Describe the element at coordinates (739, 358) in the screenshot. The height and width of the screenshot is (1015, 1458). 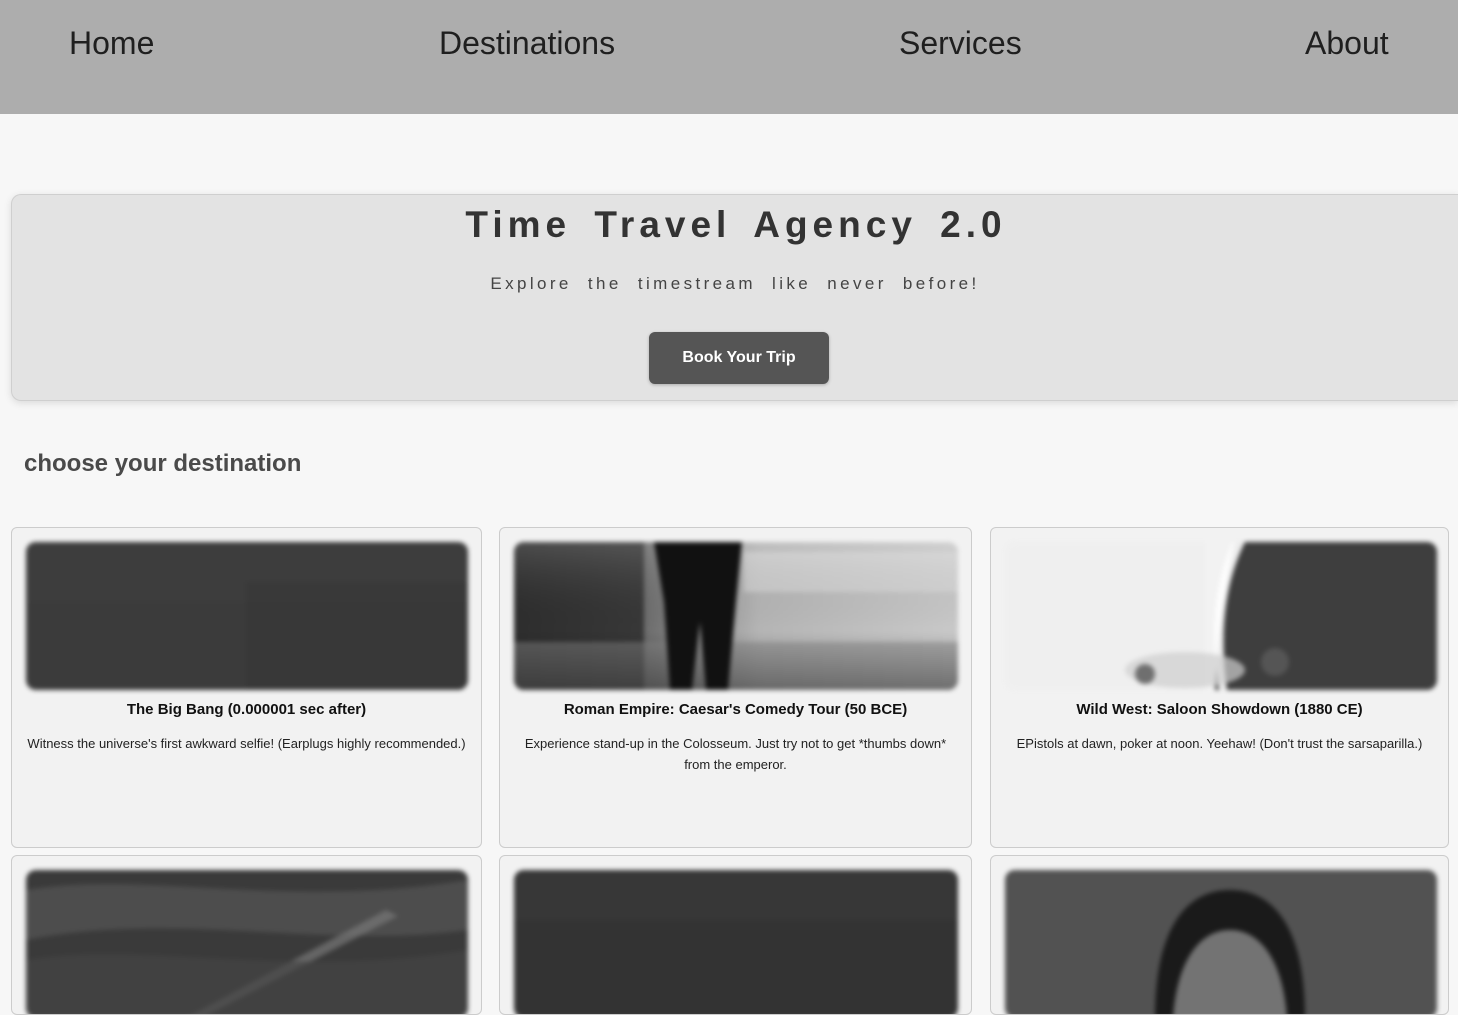
I see `book-your-trip-button: Book Your Trip` at that location.